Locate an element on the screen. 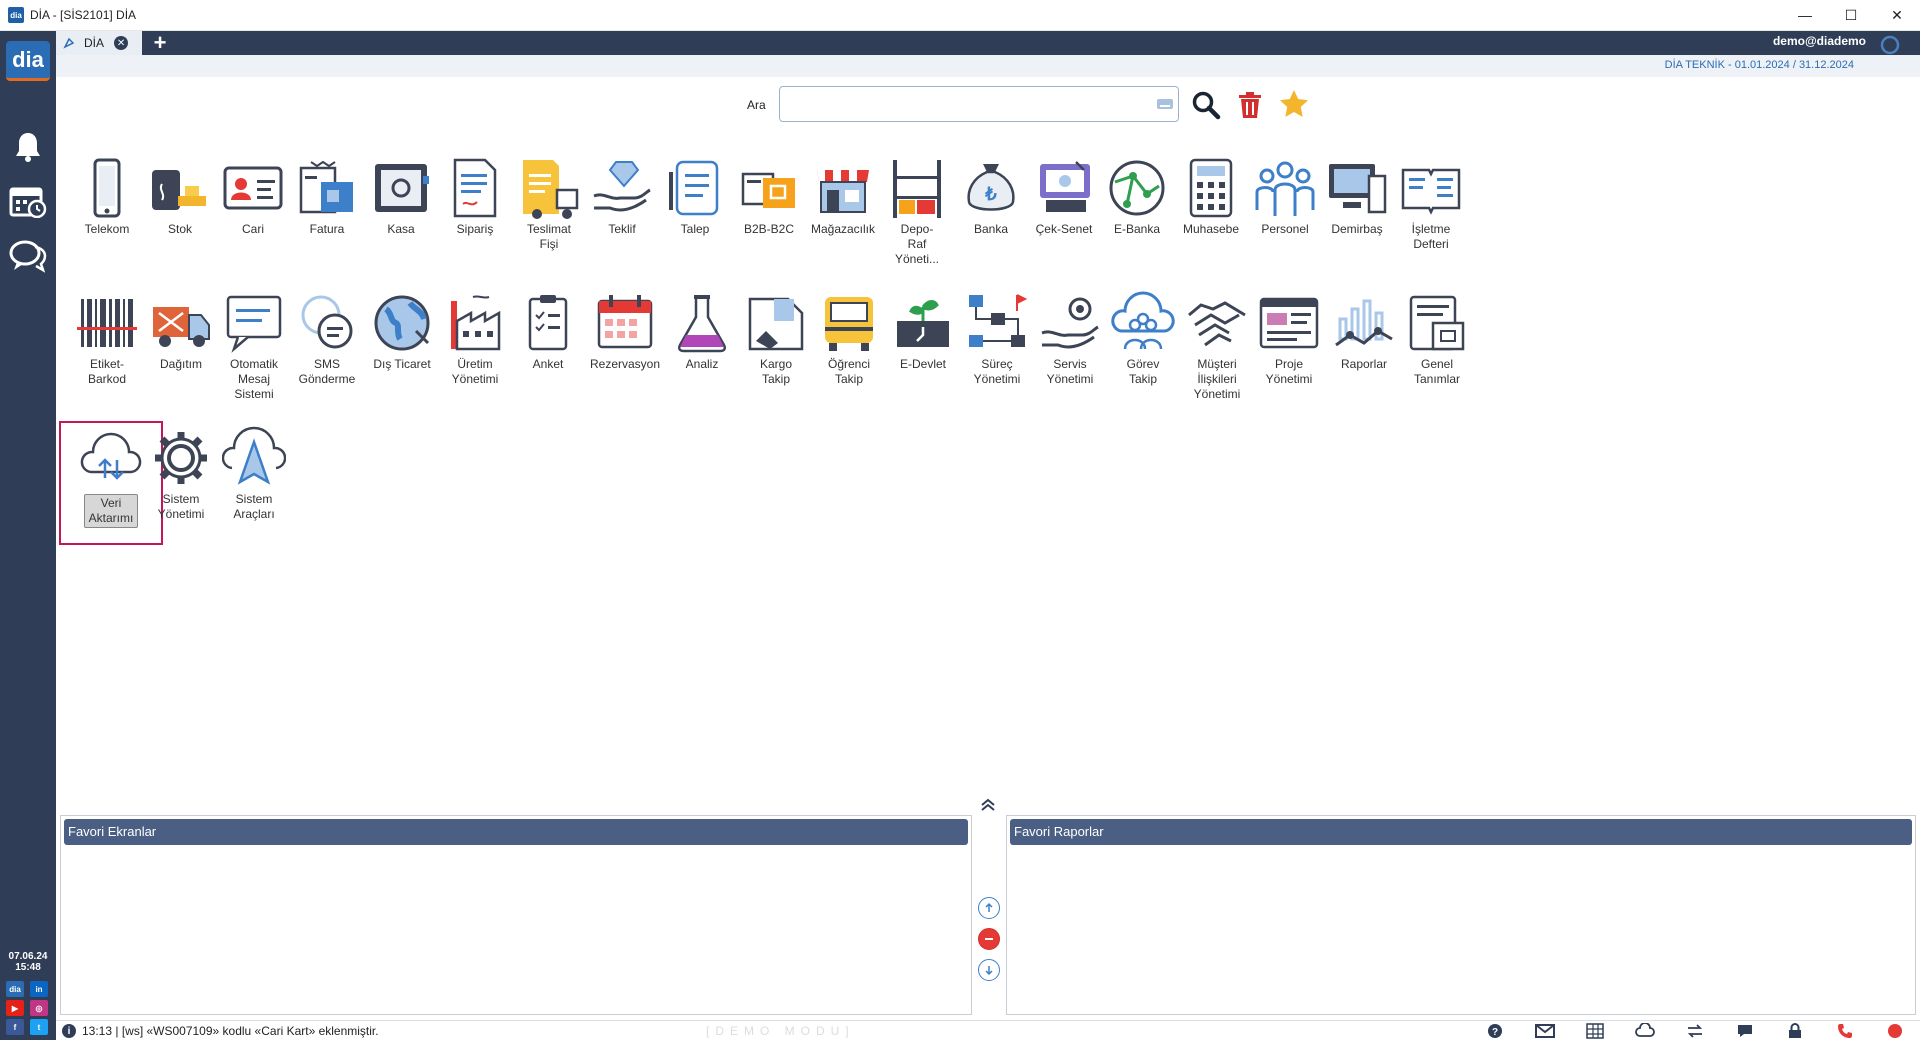 The height and width of the screenshot is (1041, 1920). status-icons: ? is located at coordinates (1695, 1031).